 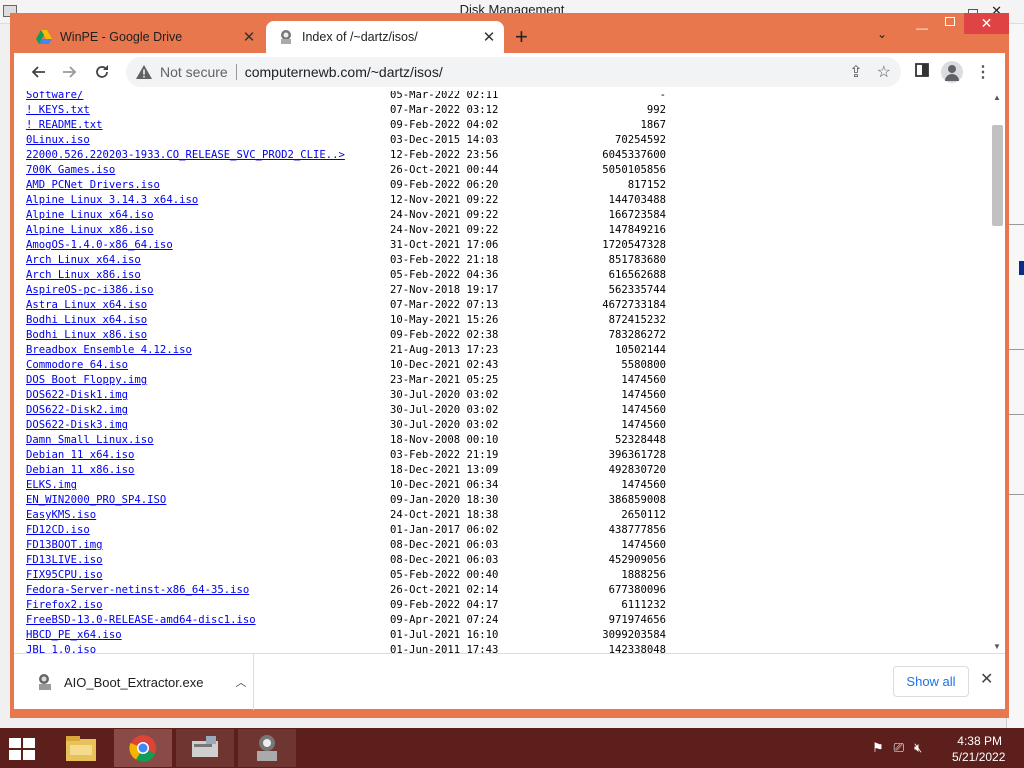 What do you see at coordinates (64, 560) in the screenshot?
I see `file-link: FD13LIVE.iso` at bounding box center [64, 560].